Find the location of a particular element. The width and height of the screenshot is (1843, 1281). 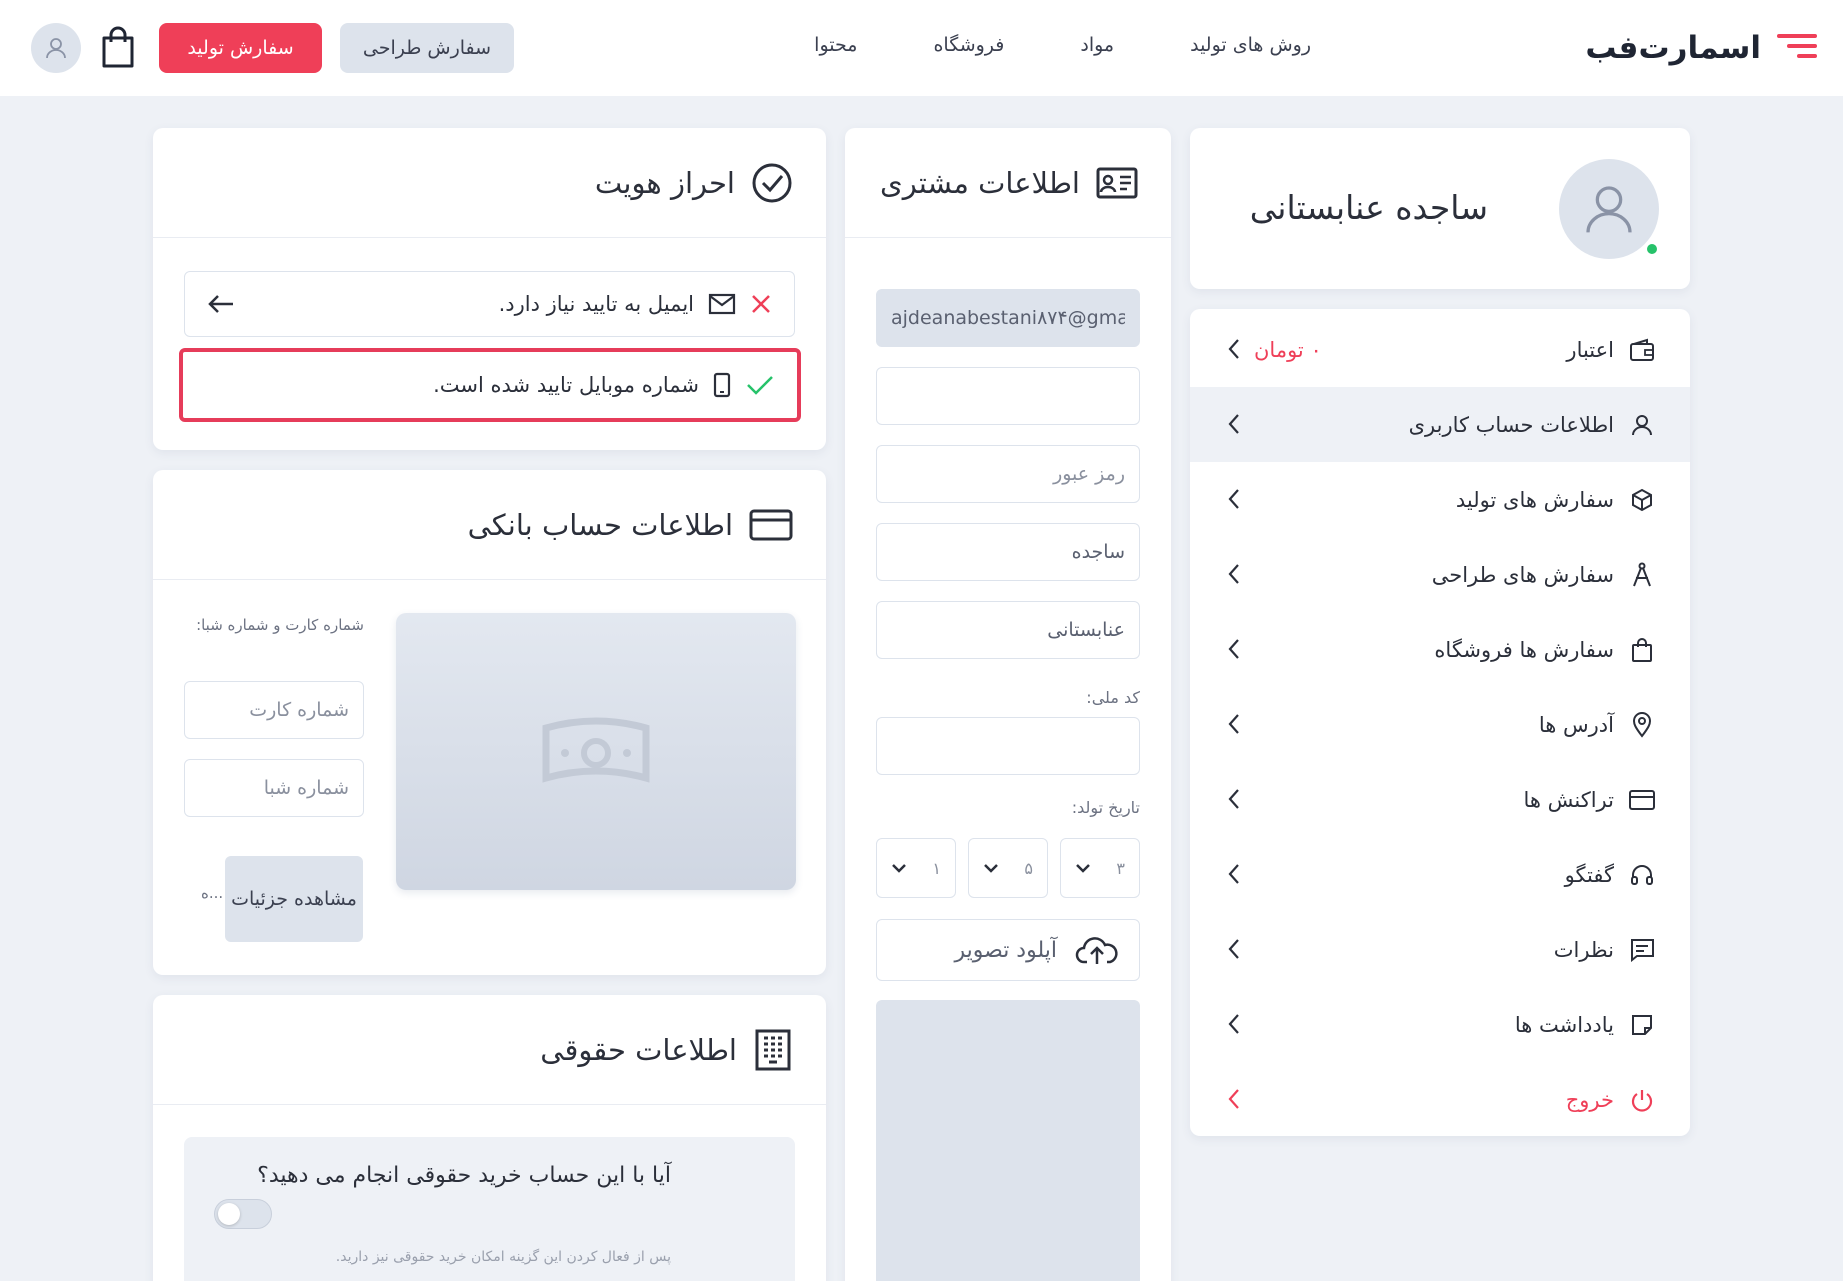

identity-header: احراز هویت is located at coordinates (489, 183).